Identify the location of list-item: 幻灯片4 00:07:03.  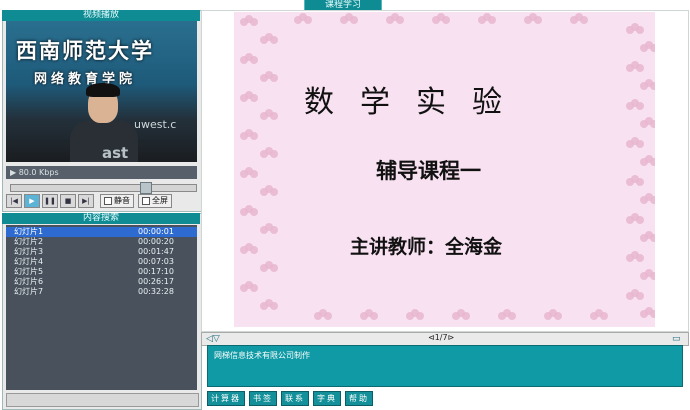
(101, 262).